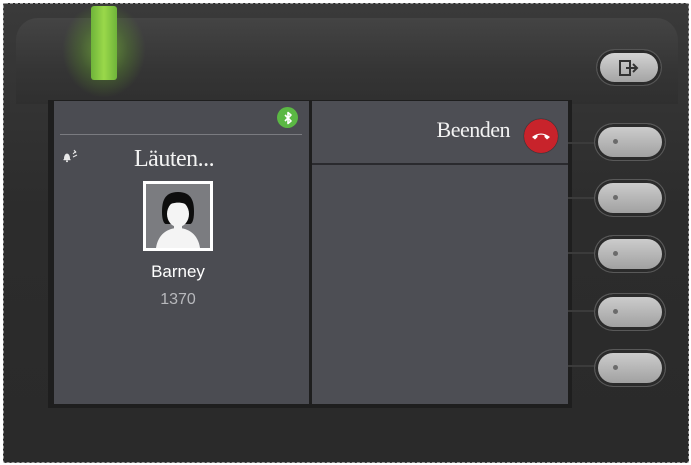  Describe the element at coordinates (178, 271) in the screenshot. I see `caller-name: Barney` at that location.